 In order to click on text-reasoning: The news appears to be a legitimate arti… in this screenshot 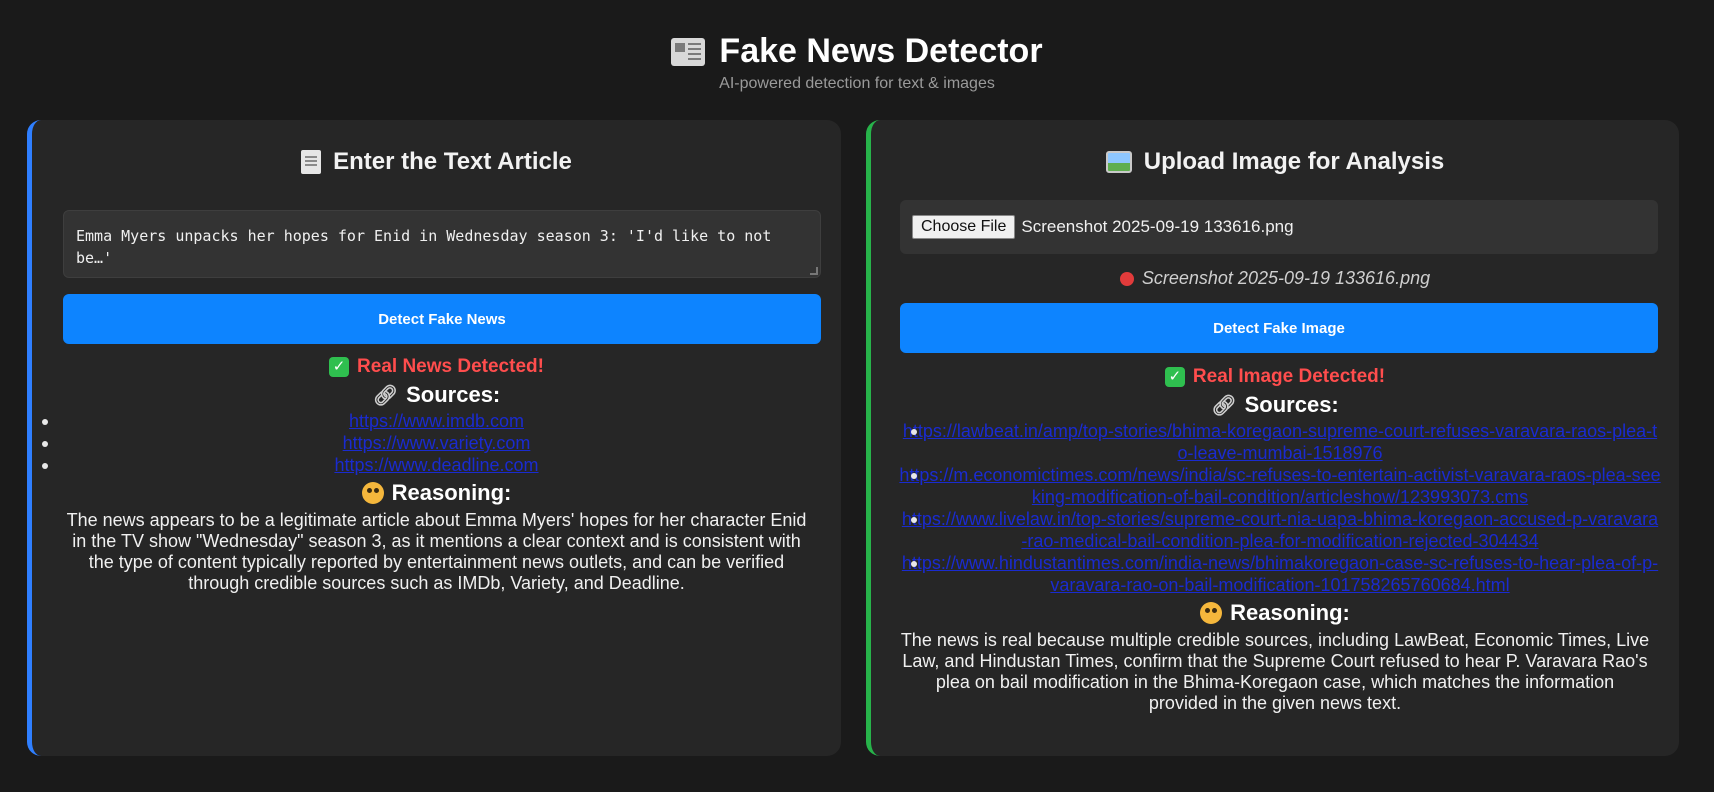, I will do `click(436, 551)`.